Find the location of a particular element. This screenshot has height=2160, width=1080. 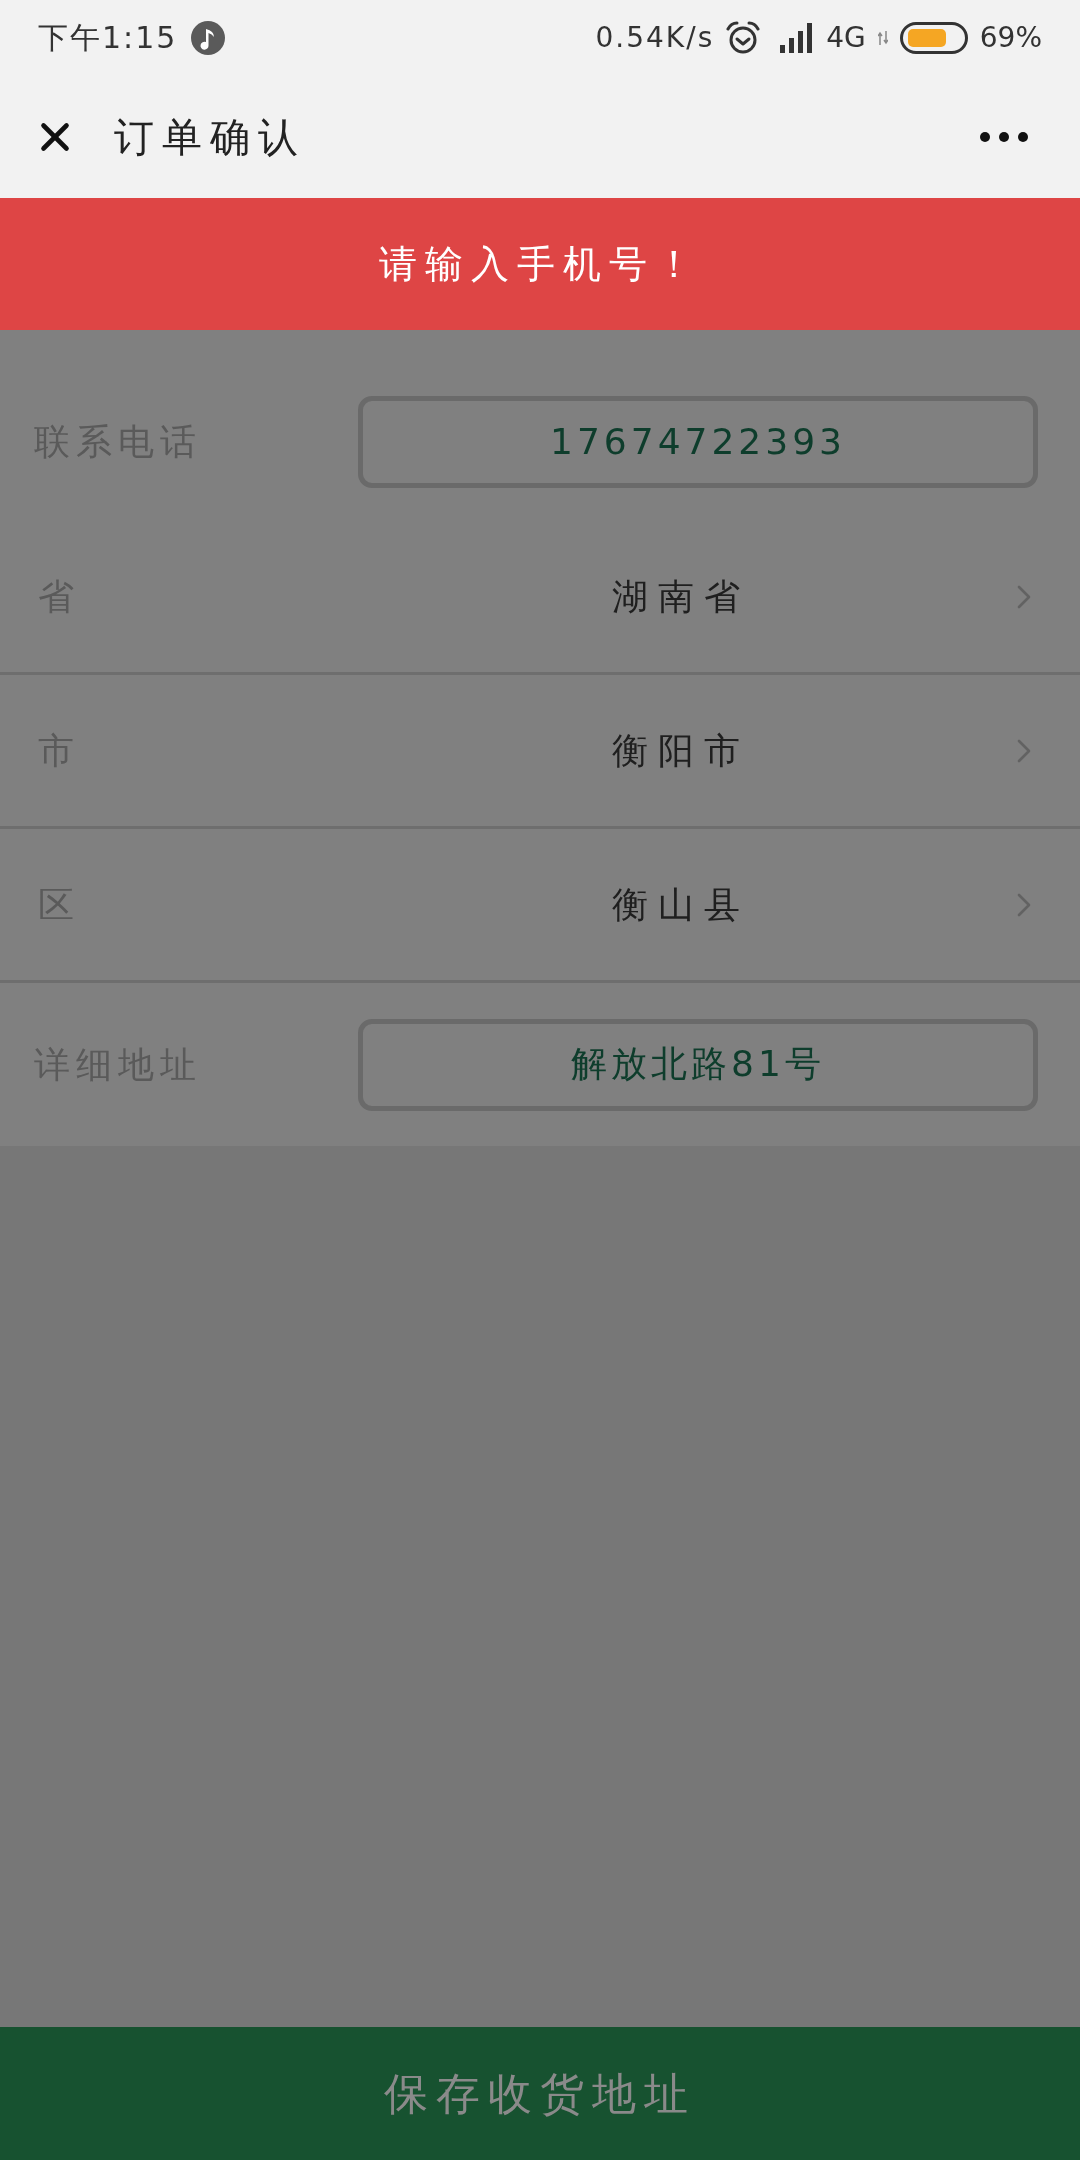

picker-value: 湖南省 is located at coordinates (681, 596).